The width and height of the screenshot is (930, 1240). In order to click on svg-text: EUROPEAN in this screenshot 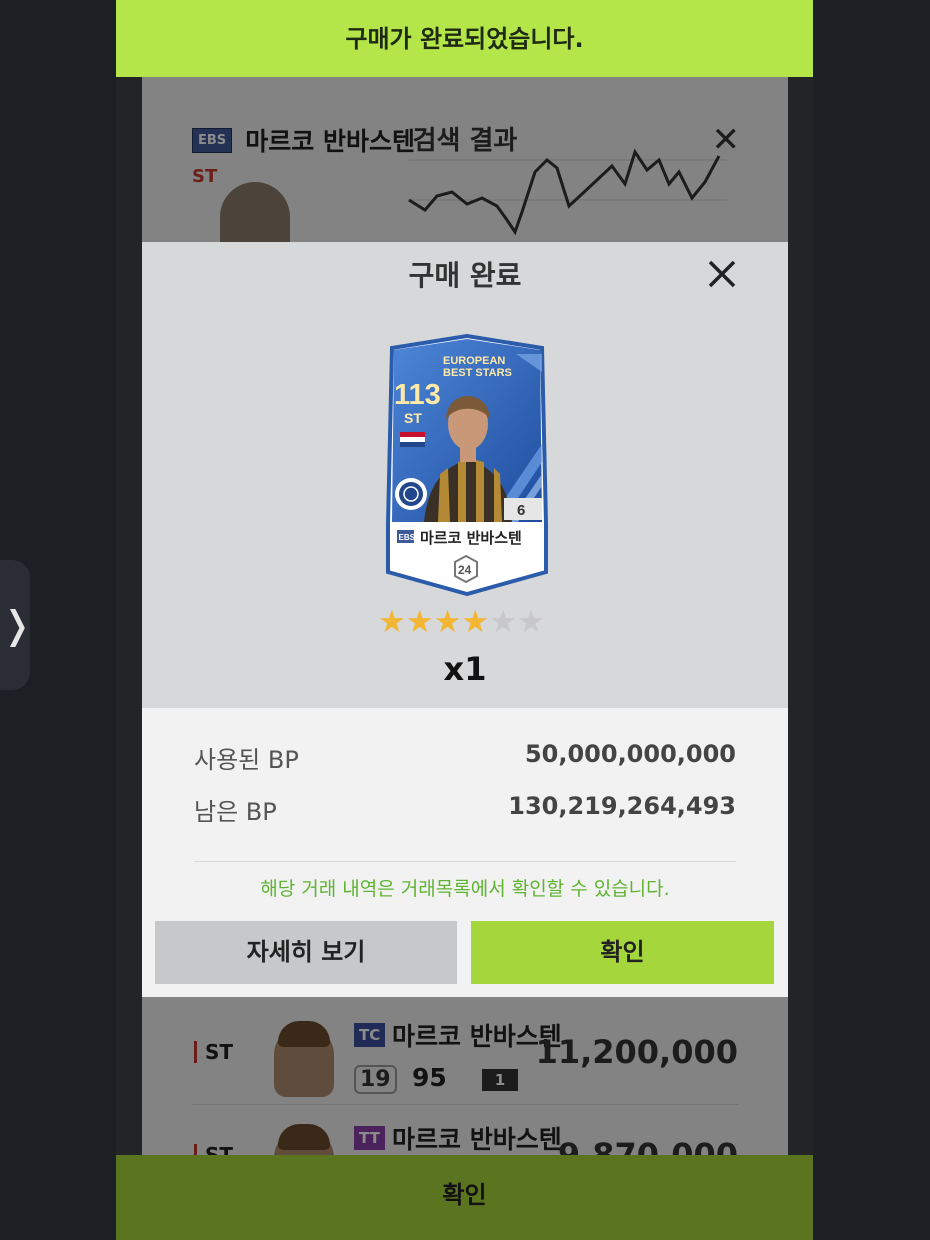, I will do `click(474, 361)`.